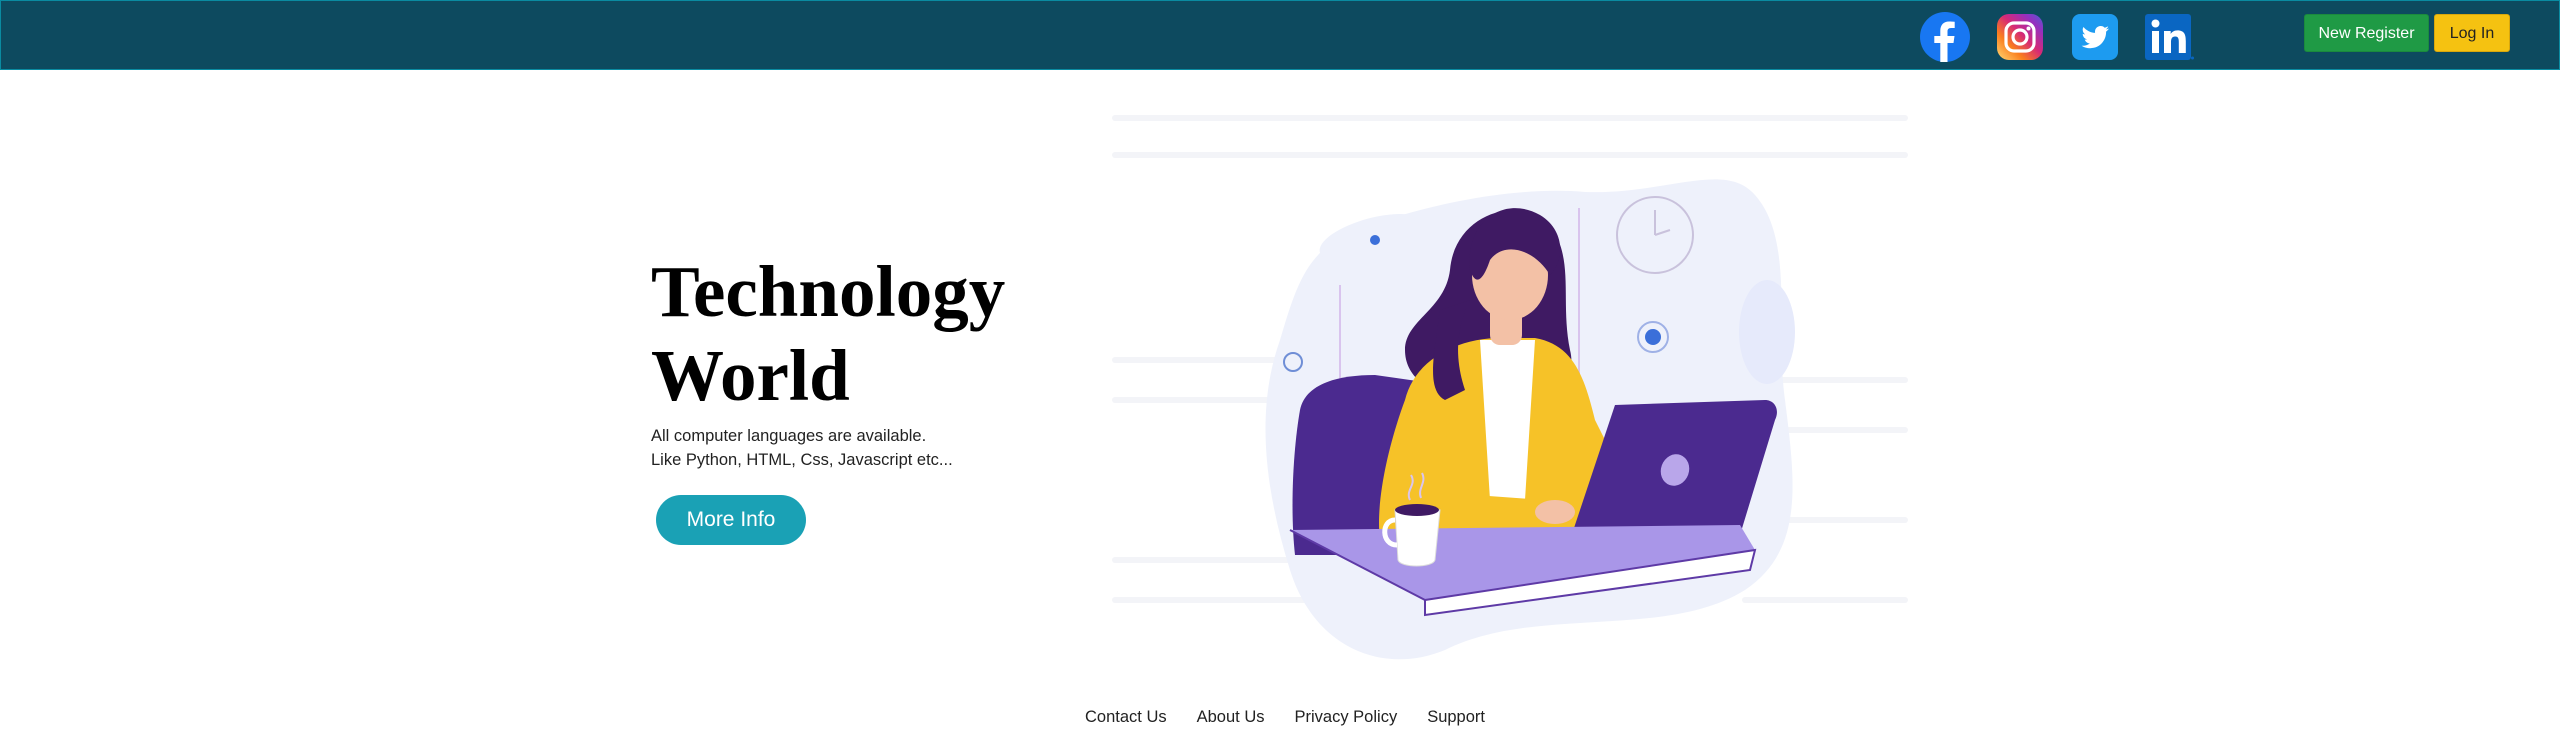  What do you see at coordinates (2472, 33) in the screenshot?
I see `login-button: Log In` at bounding box center [2472, 33].